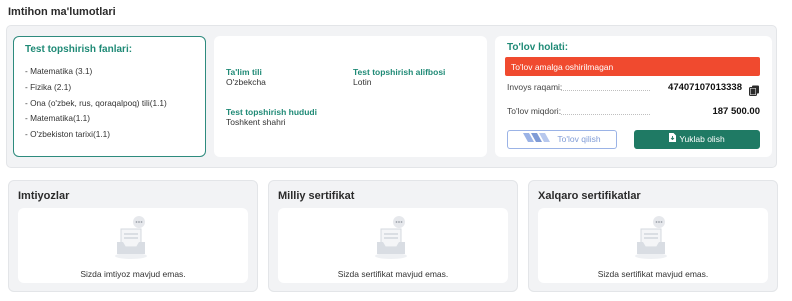  I want to click on amount-value: 187 500.00, so click(736, 111).